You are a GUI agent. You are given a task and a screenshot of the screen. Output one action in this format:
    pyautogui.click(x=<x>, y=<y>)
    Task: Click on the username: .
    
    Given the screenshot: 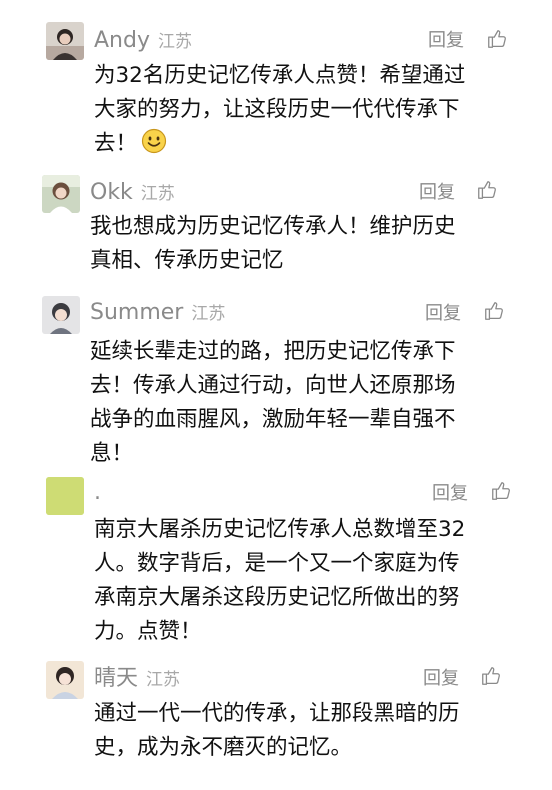 What is the action you would take?
    pyautogui.click(x=101, y=493)
    